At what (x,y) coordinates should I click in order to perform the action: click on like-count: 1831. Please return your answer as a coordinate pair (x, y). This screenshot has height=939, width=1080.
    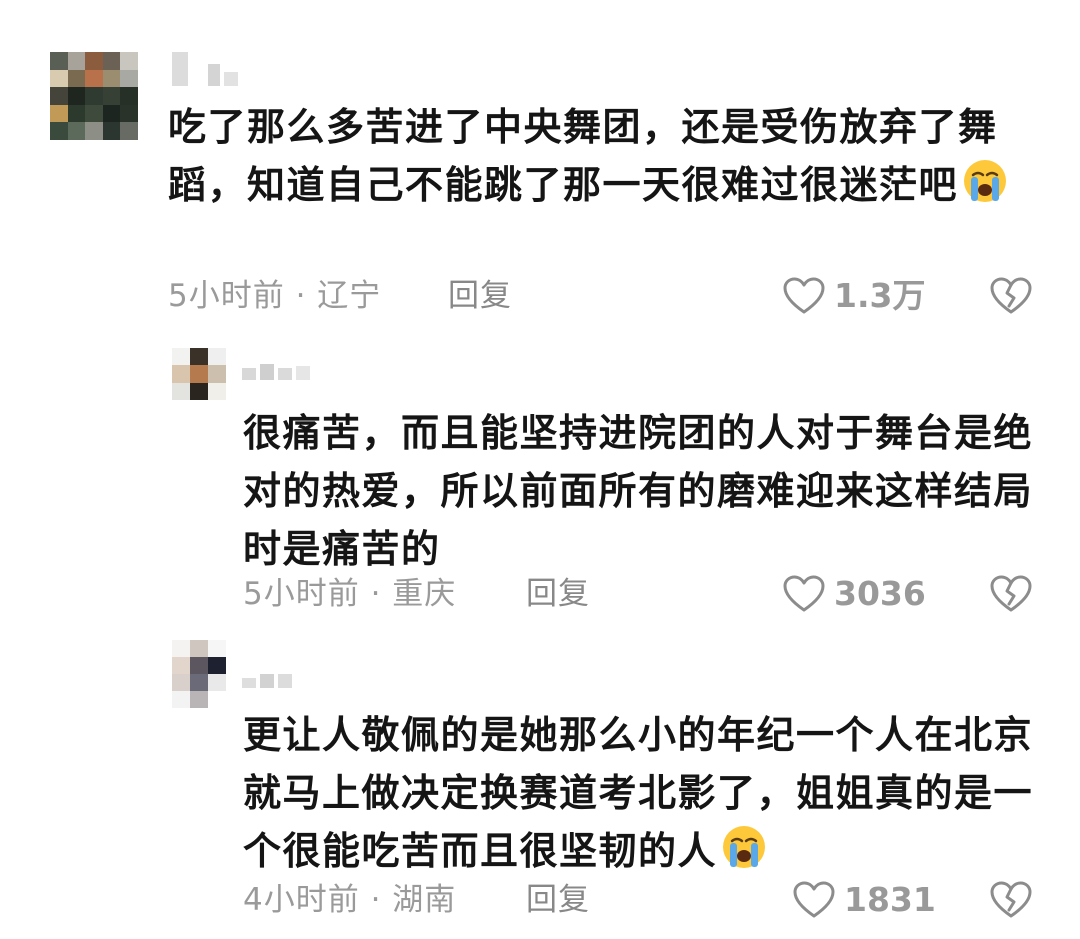
    Looking at the image, I should click on (890, 899).